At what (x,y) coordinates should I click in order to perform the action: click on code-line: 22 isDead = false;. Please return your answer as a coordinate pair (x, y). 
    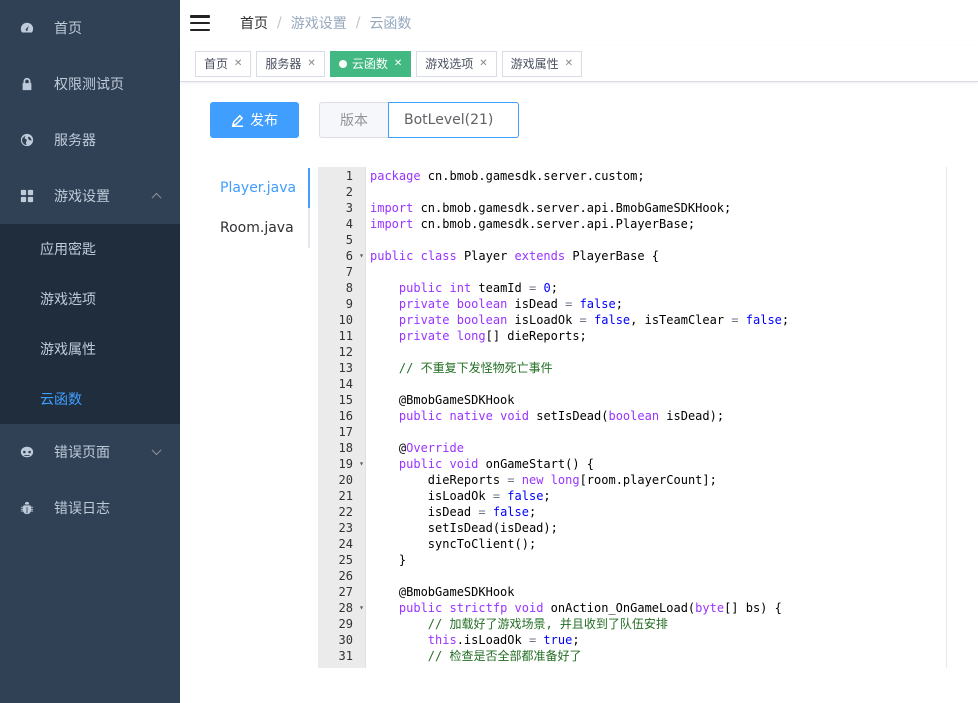
    Looking at the image, I should click on (632, 512).